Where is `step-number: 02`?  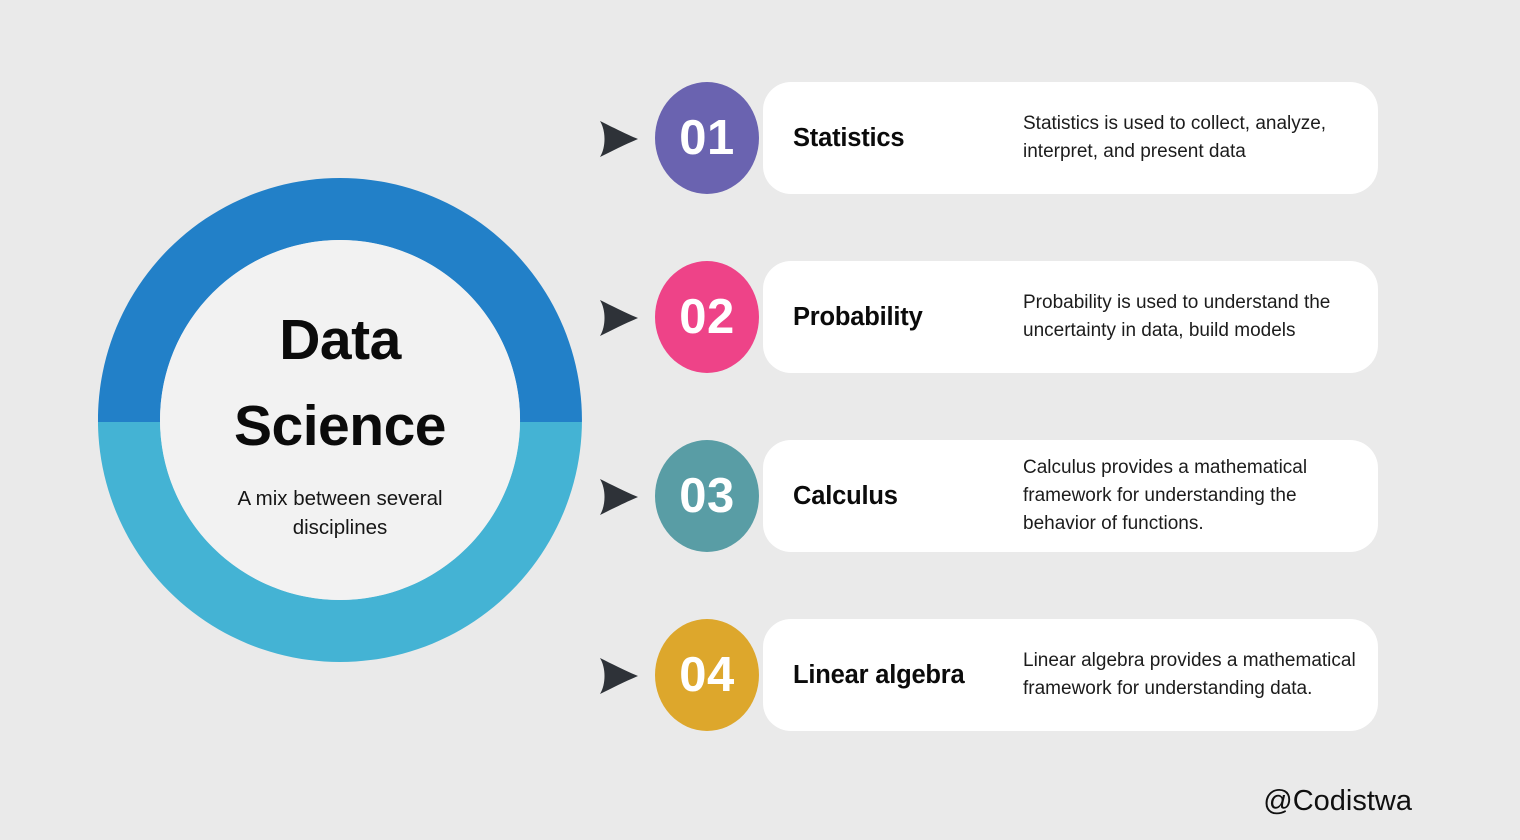 step-number: 02 is located at coordinates (707, 316).